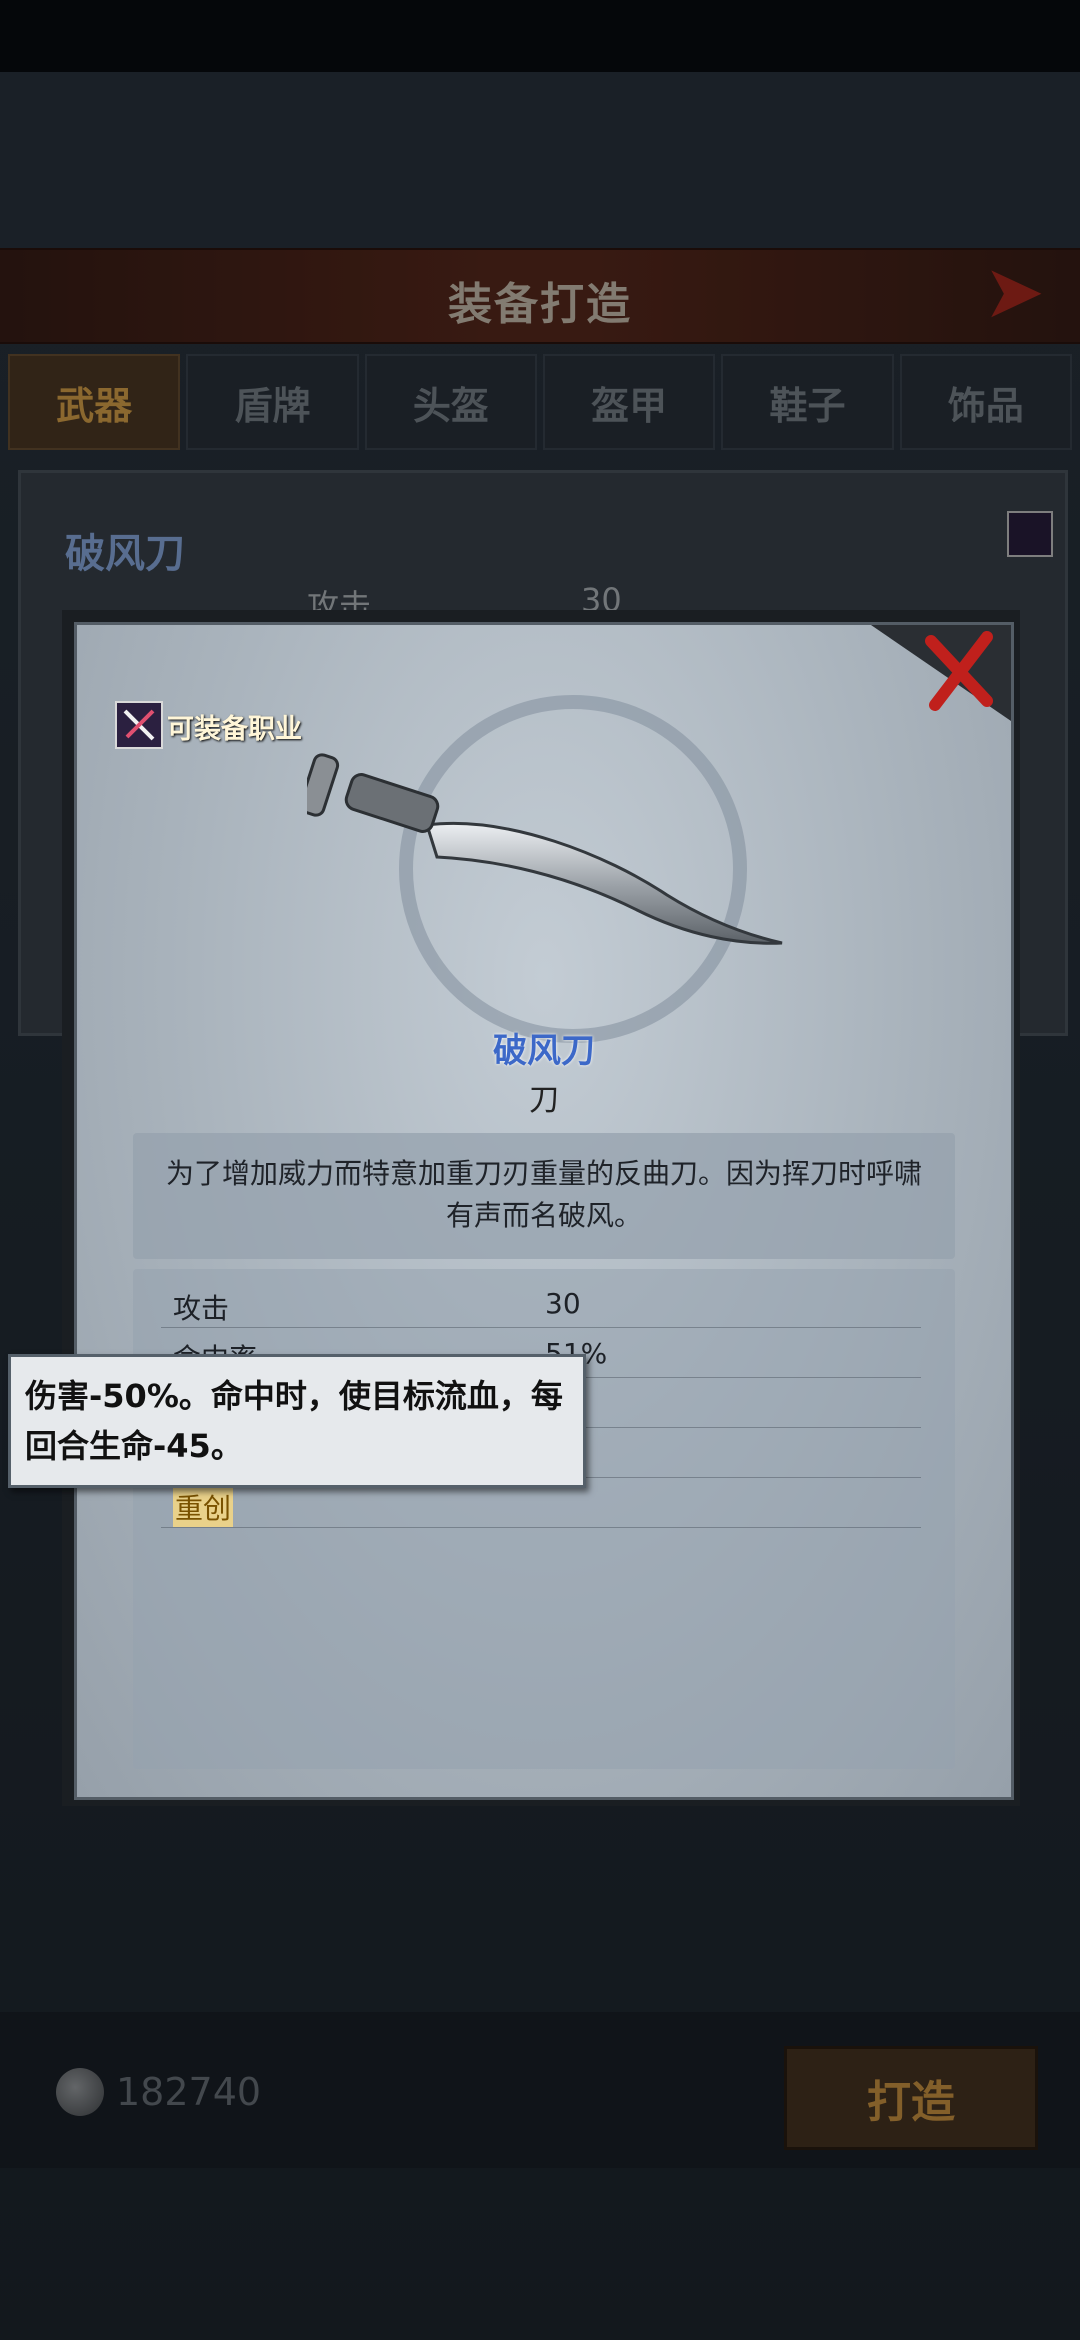  I want to click on stat-row: 攻击 30, so click(541, 1303).